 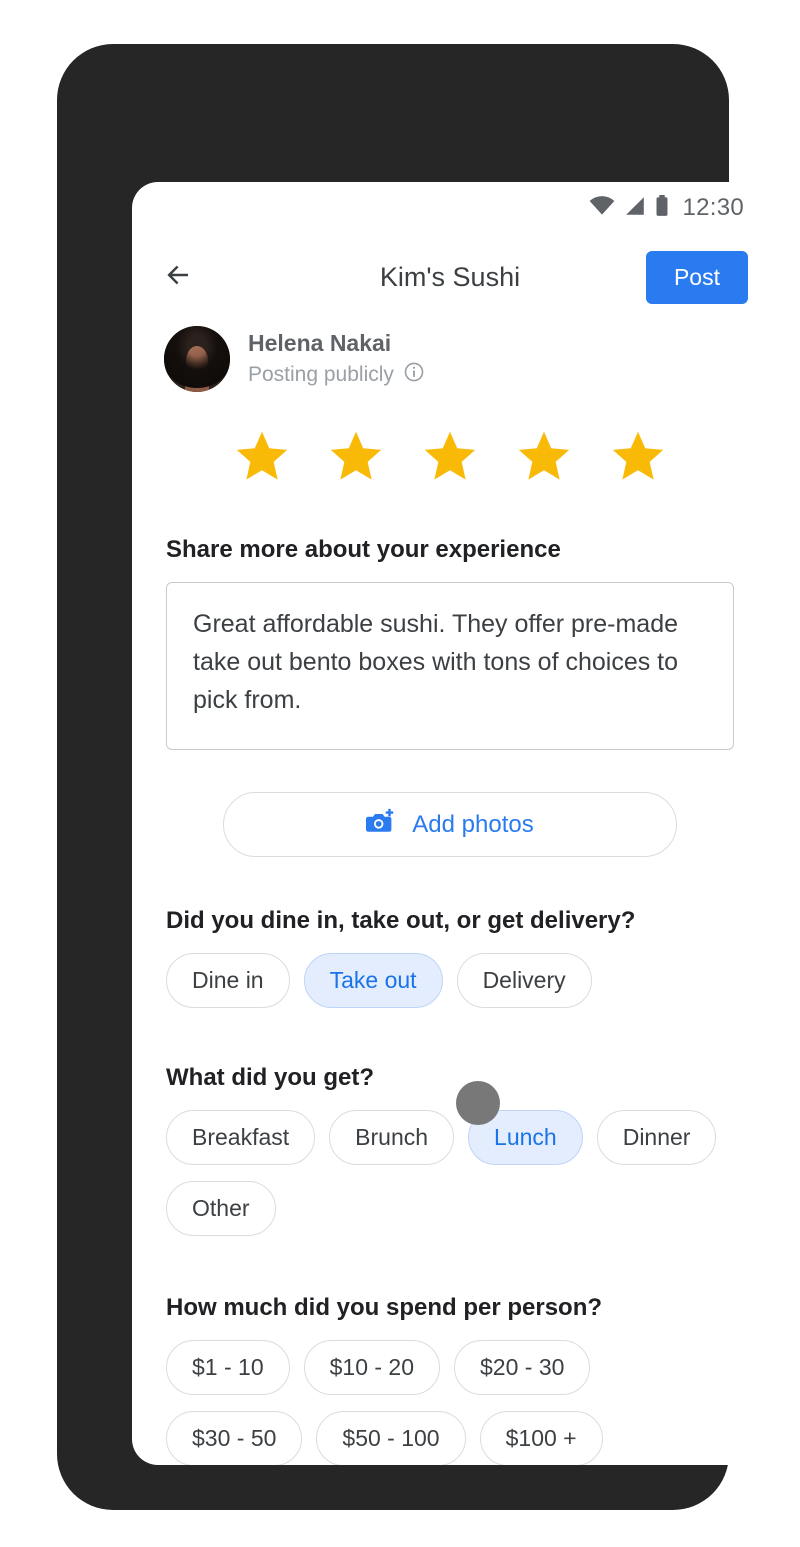 What do you see at coordinates (473, 824) in the screenshot?
I see `add-photos-label: Add photos` at bounding box center [473, 824].